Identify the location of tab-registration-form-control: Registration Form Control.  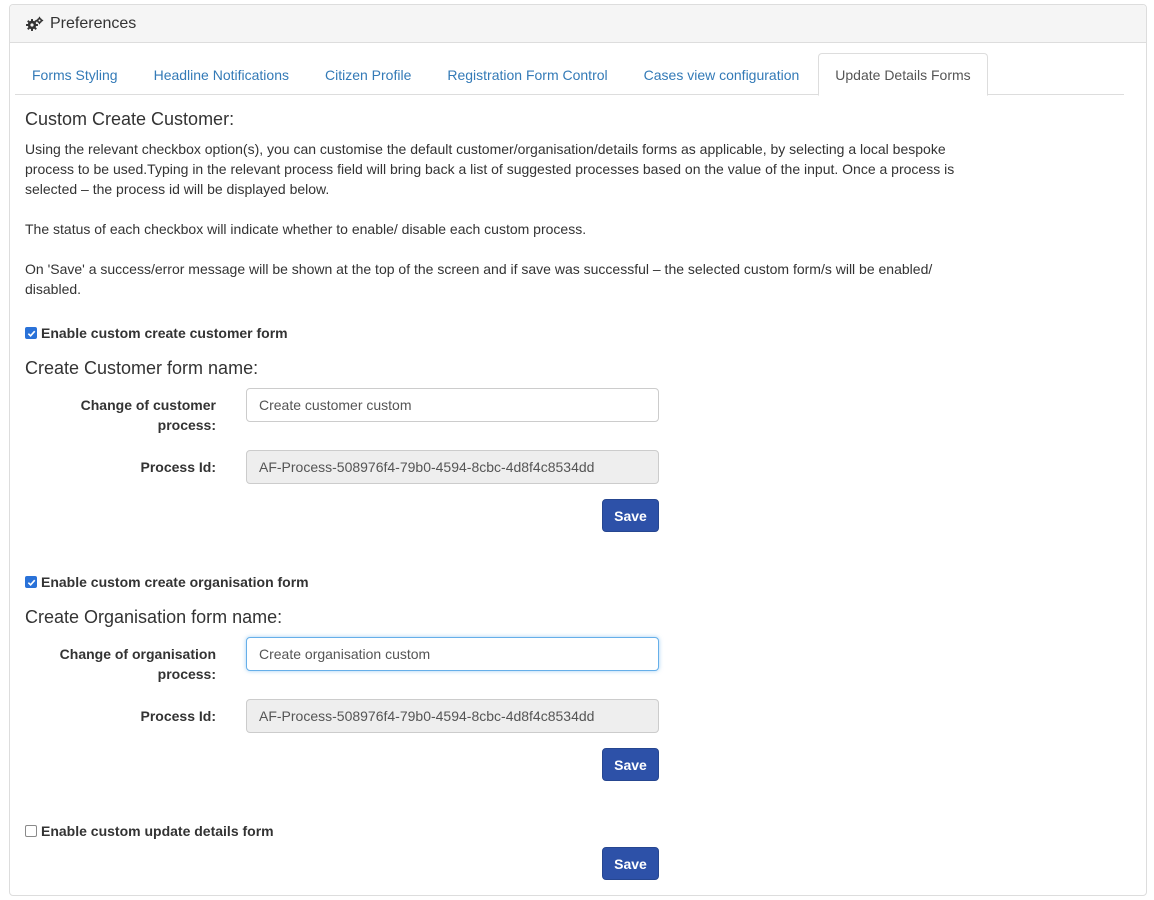
(527, 74).